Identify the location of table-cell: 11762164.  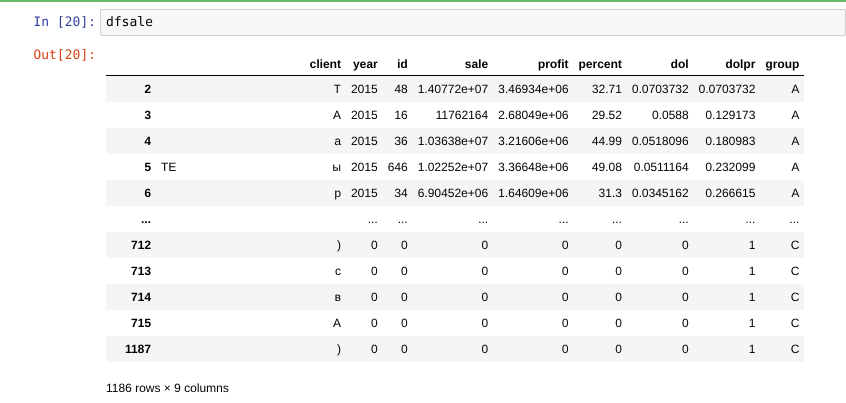
(453, 115).